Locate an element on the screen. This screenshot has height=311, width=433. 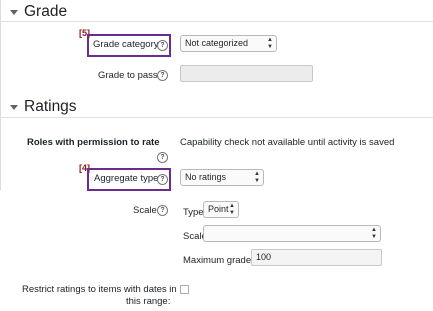
ratings-section-divider is located at coordinates (216, 117).